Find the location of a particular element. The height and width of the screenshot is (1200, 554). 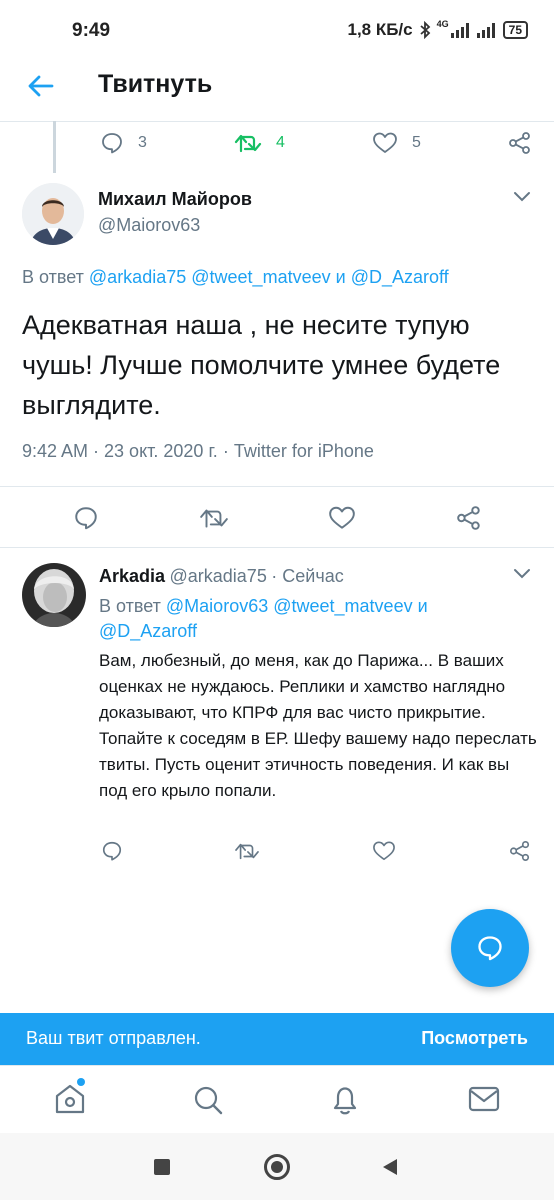

tab-home is located at coordinates (70, 1097).